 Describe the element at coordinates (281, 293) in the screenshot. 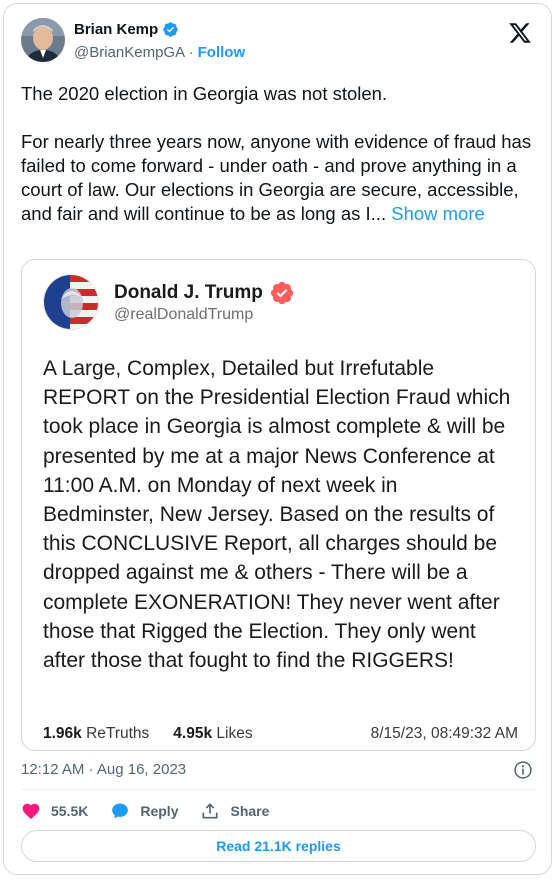

I see `truth-verified-badge-icon` at that location.